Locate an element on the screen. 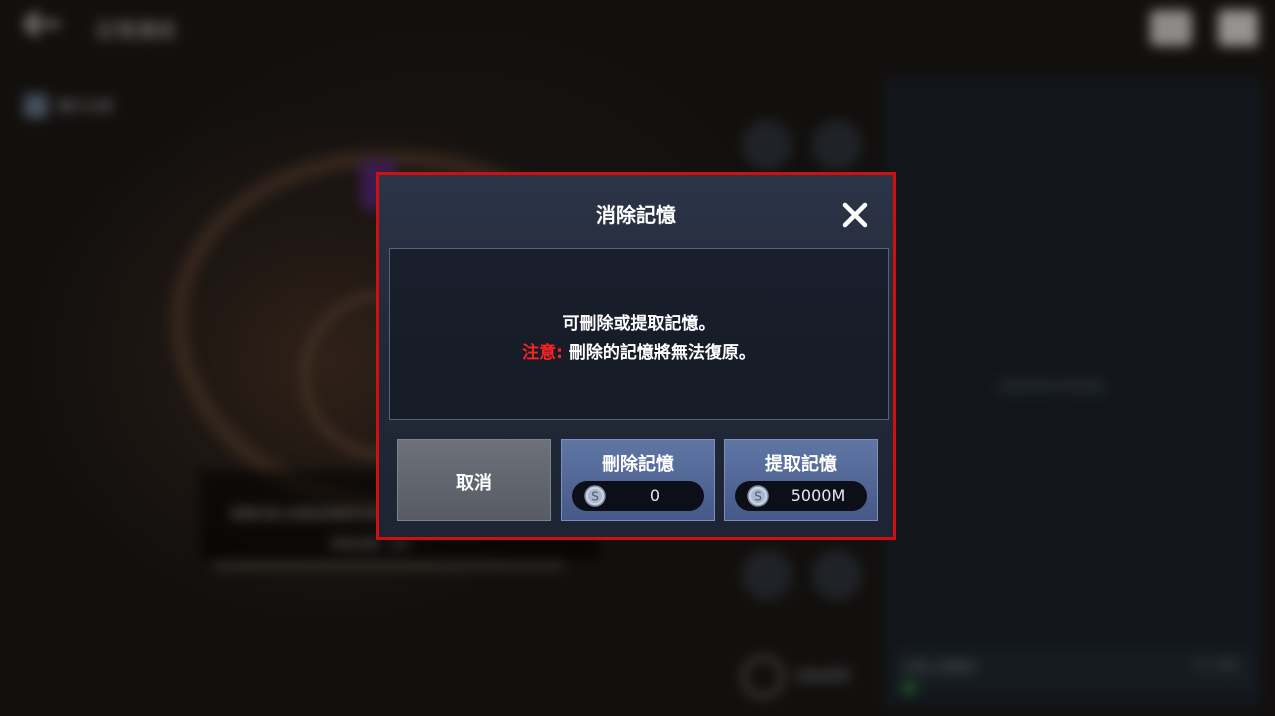  extract-cost-value: 5000M is located at coordinates (818, 495).